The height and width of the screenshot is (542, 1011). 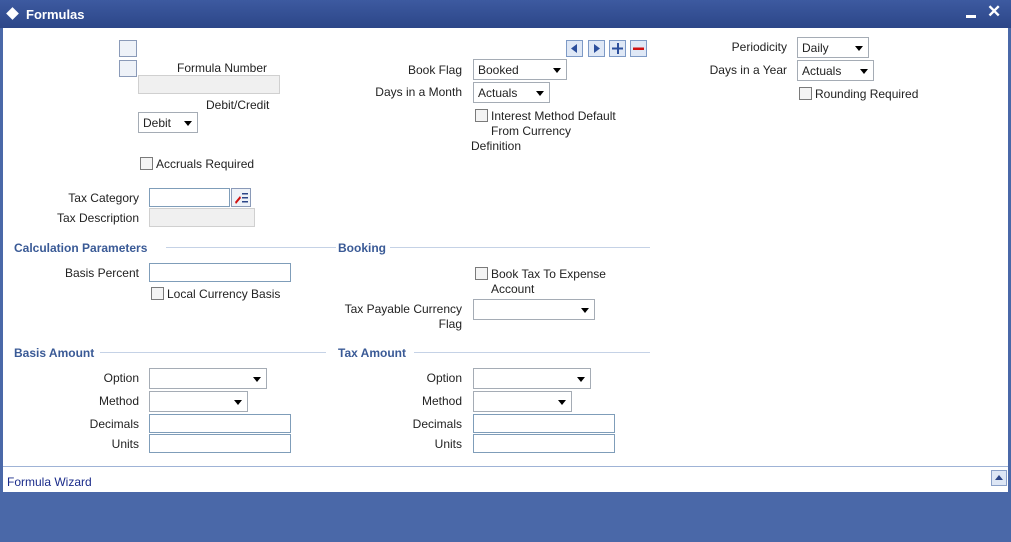 What do you see at coordinates (372, 353) in the screenshot?
I see `tax-amount-title: Tax Amount` at bounding box center [372, 353].